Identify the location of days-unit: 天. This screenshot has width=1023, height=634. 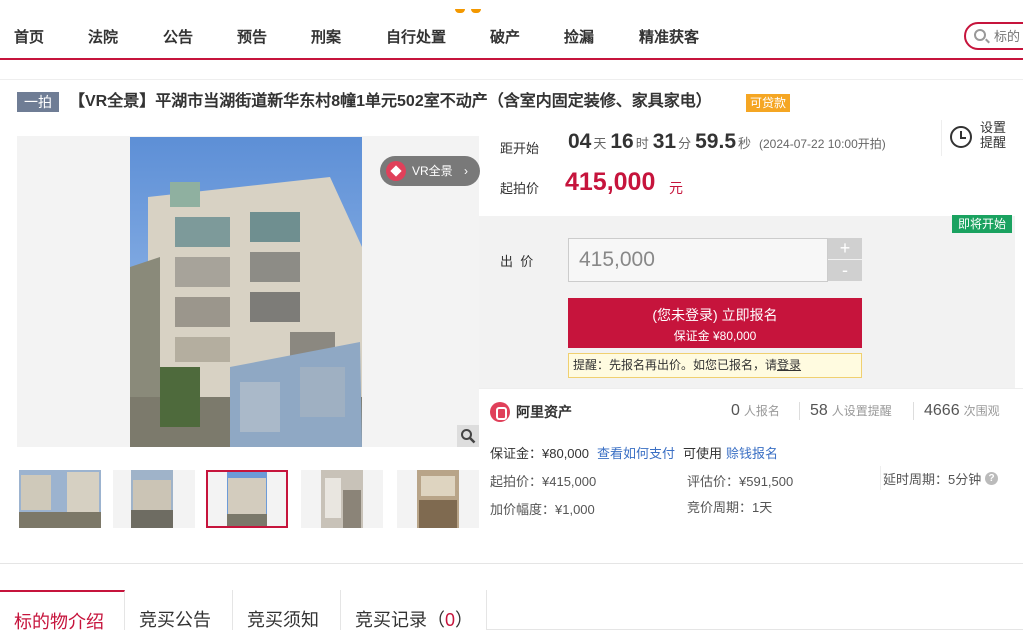
(600, 143).